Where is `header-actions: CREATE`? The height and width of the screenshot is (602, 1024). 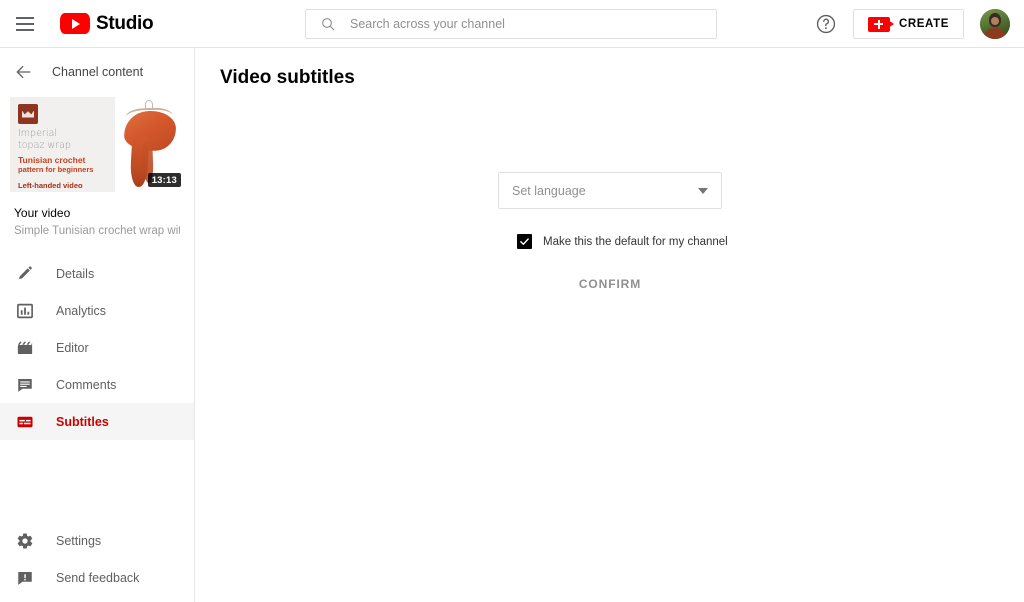 header-actions: CREATE is located at coordinates (912, 24).